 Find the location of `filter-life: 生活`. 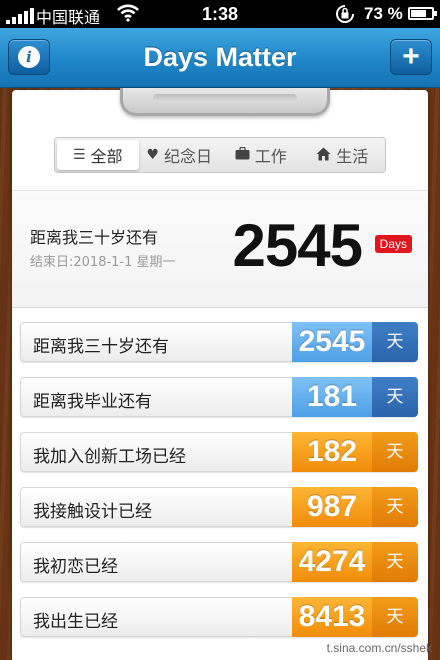

filter-life: 生活 is located at coordinates (343, 155).